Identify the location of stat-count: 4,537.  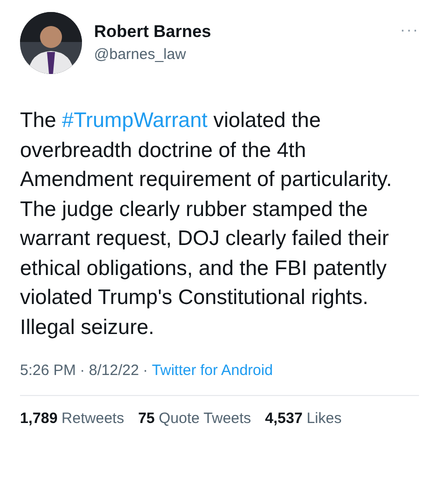
(284, 418).